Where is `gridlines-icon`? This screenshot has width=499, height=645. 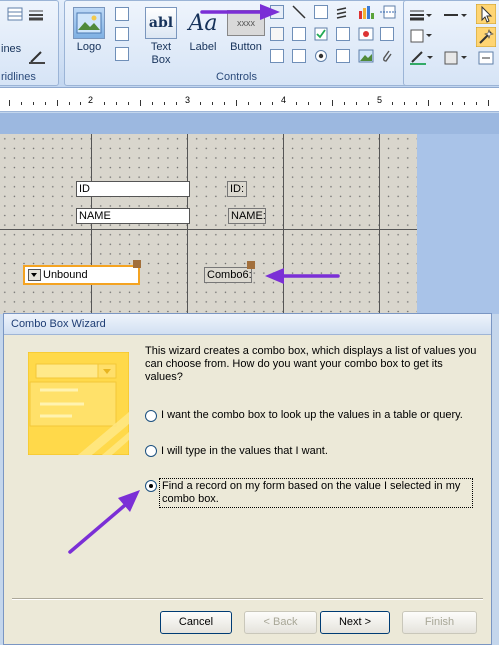 gridlines-icon is located at coordinates (15, 14).